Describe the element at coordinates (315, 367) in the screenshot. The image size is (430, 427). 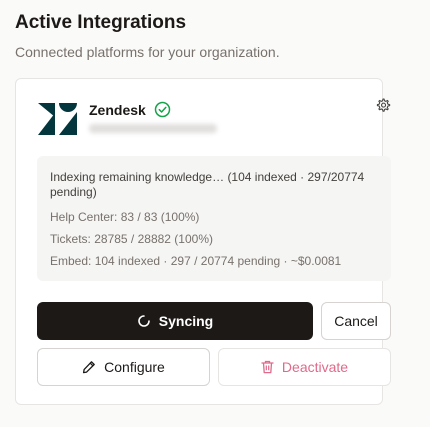
I see `deactivate-button-label: Deactivate` at that location.